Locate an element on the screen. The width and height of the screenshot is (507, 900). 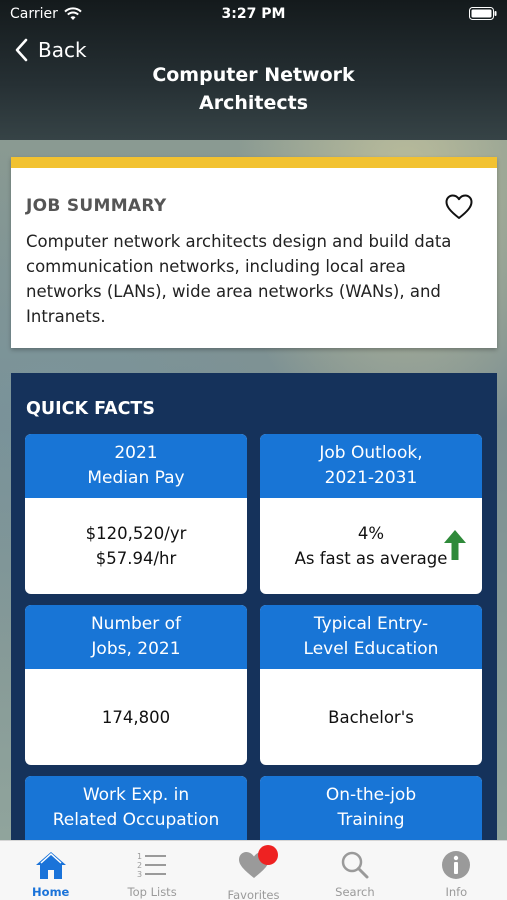
fact-value: $120,520/yr $57.94/hr is located at coordinates (136, 546).